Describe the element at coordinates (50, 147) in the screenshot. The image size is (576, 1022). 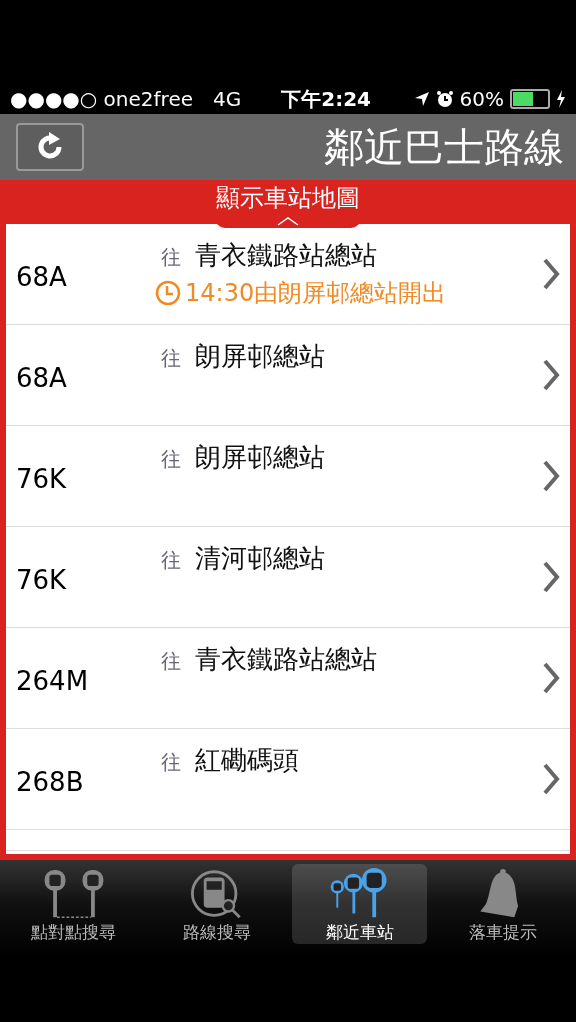
I see `refresh-button` at that location.